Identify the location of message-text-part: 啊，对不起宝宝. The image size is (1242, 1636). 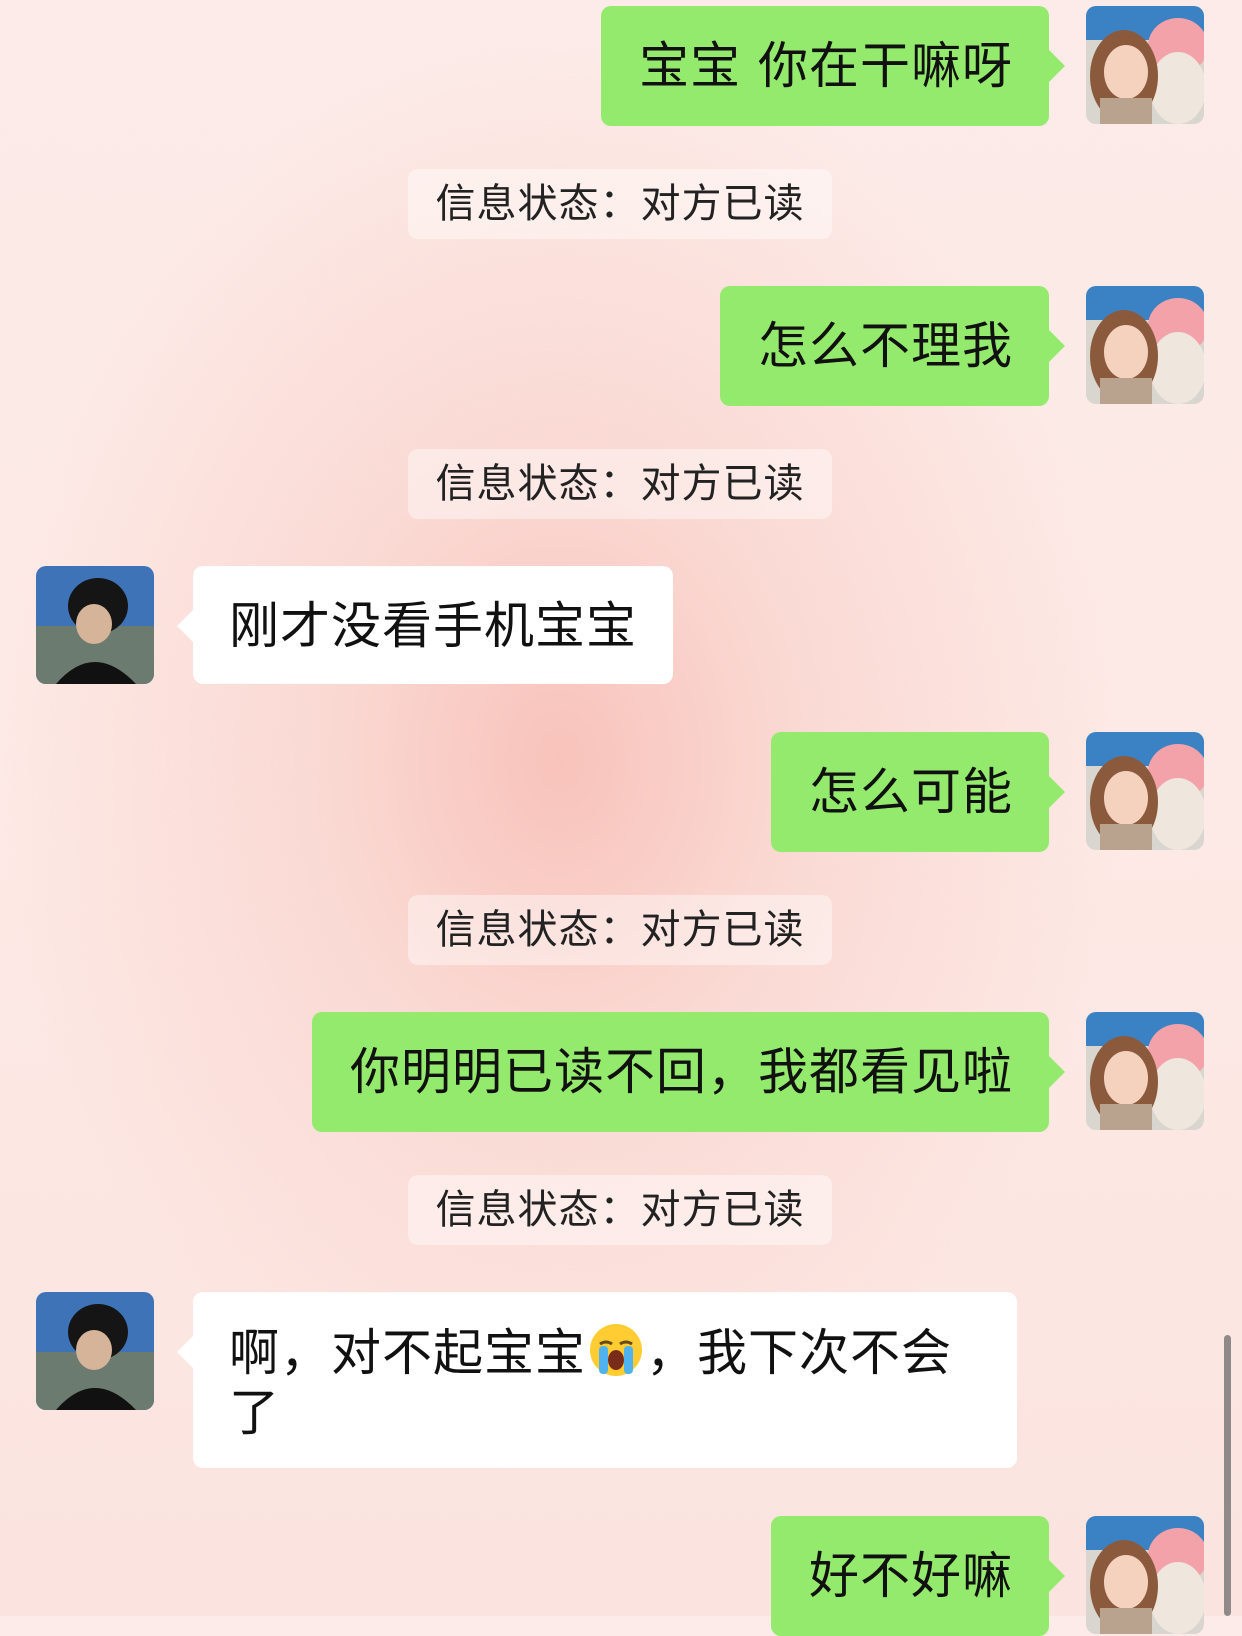
(407, 1353).